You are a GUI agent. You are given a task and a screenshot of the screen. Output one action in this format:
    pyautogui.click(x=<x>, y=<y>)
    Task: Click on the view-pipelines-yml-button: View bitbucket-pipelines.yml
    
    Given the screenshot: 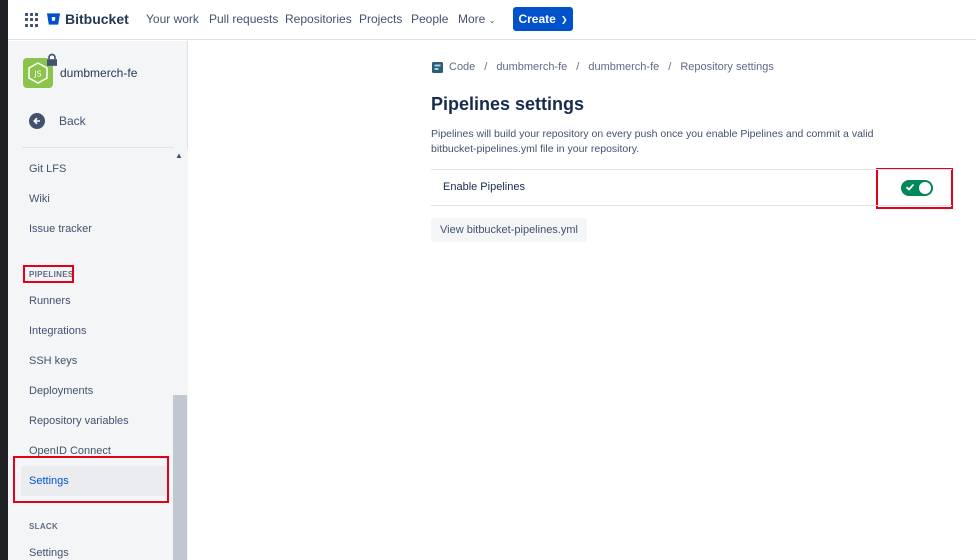 What is the action you would take?
    pyautogui.click(x=509, y=230)
    